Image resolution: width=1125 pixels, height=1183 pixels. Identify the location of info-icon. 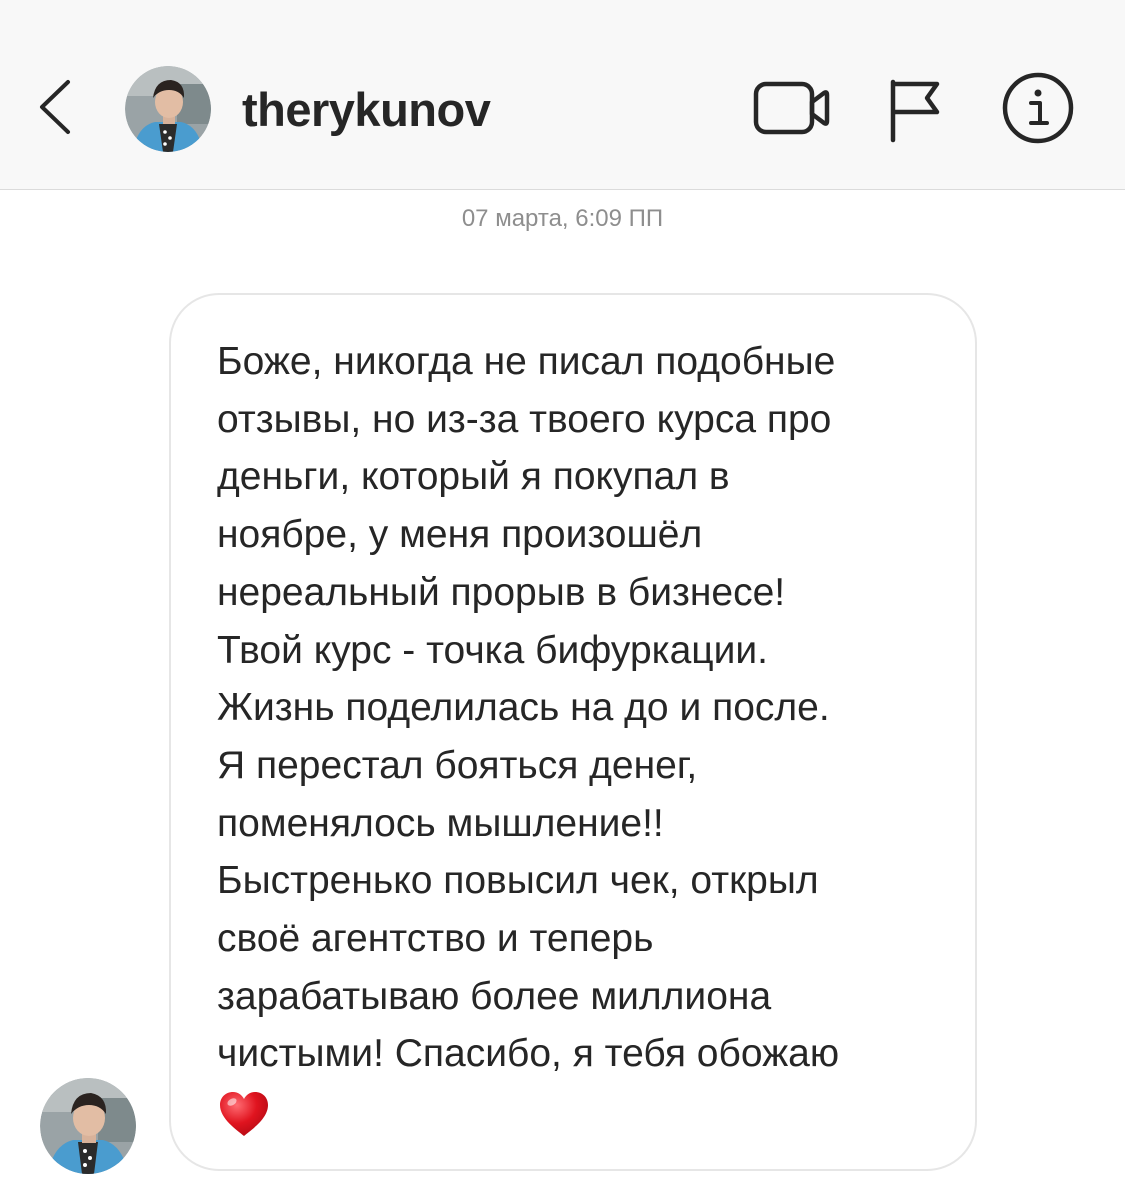
(1038, 108).